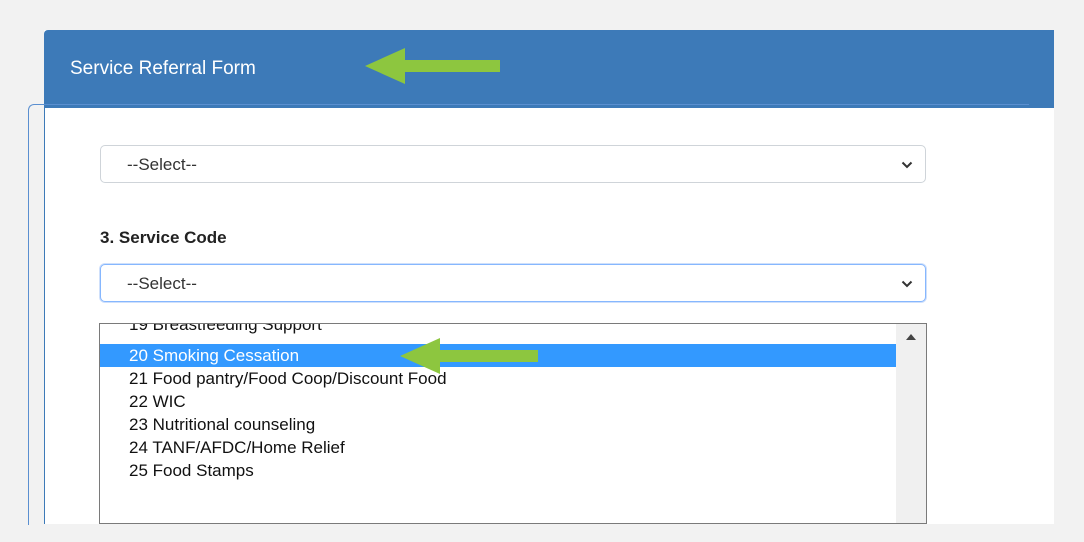  What do you see at coordinates (498, 401) in the screenshot?
I see `dropdown-option: 22 WIC` at bounding box center [498, 401].